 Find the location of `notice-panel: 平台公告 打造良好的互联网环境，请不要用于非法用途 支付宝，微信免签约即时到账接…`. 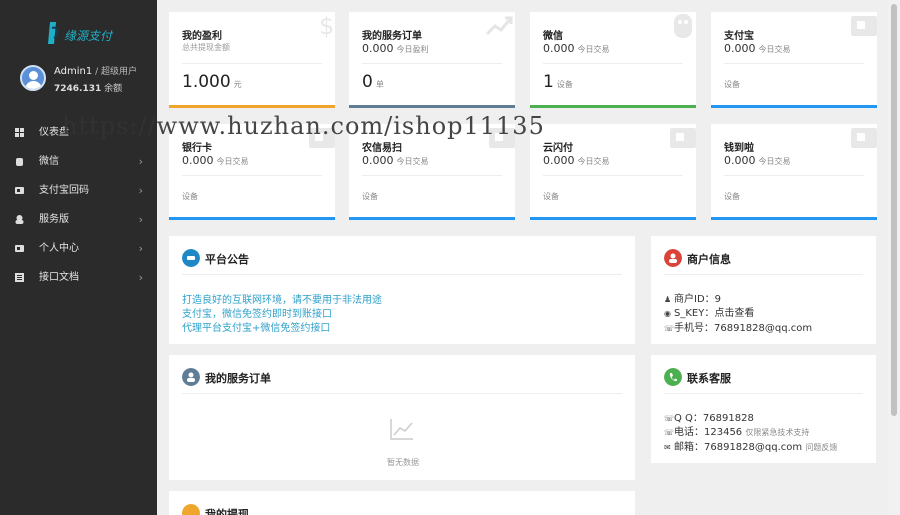

notice-panel: 平台公告 打造良好的互联网环境，请不要用于非法用途 支付宝，微信免签约即时到账接… is located at coordinates (402, 290).